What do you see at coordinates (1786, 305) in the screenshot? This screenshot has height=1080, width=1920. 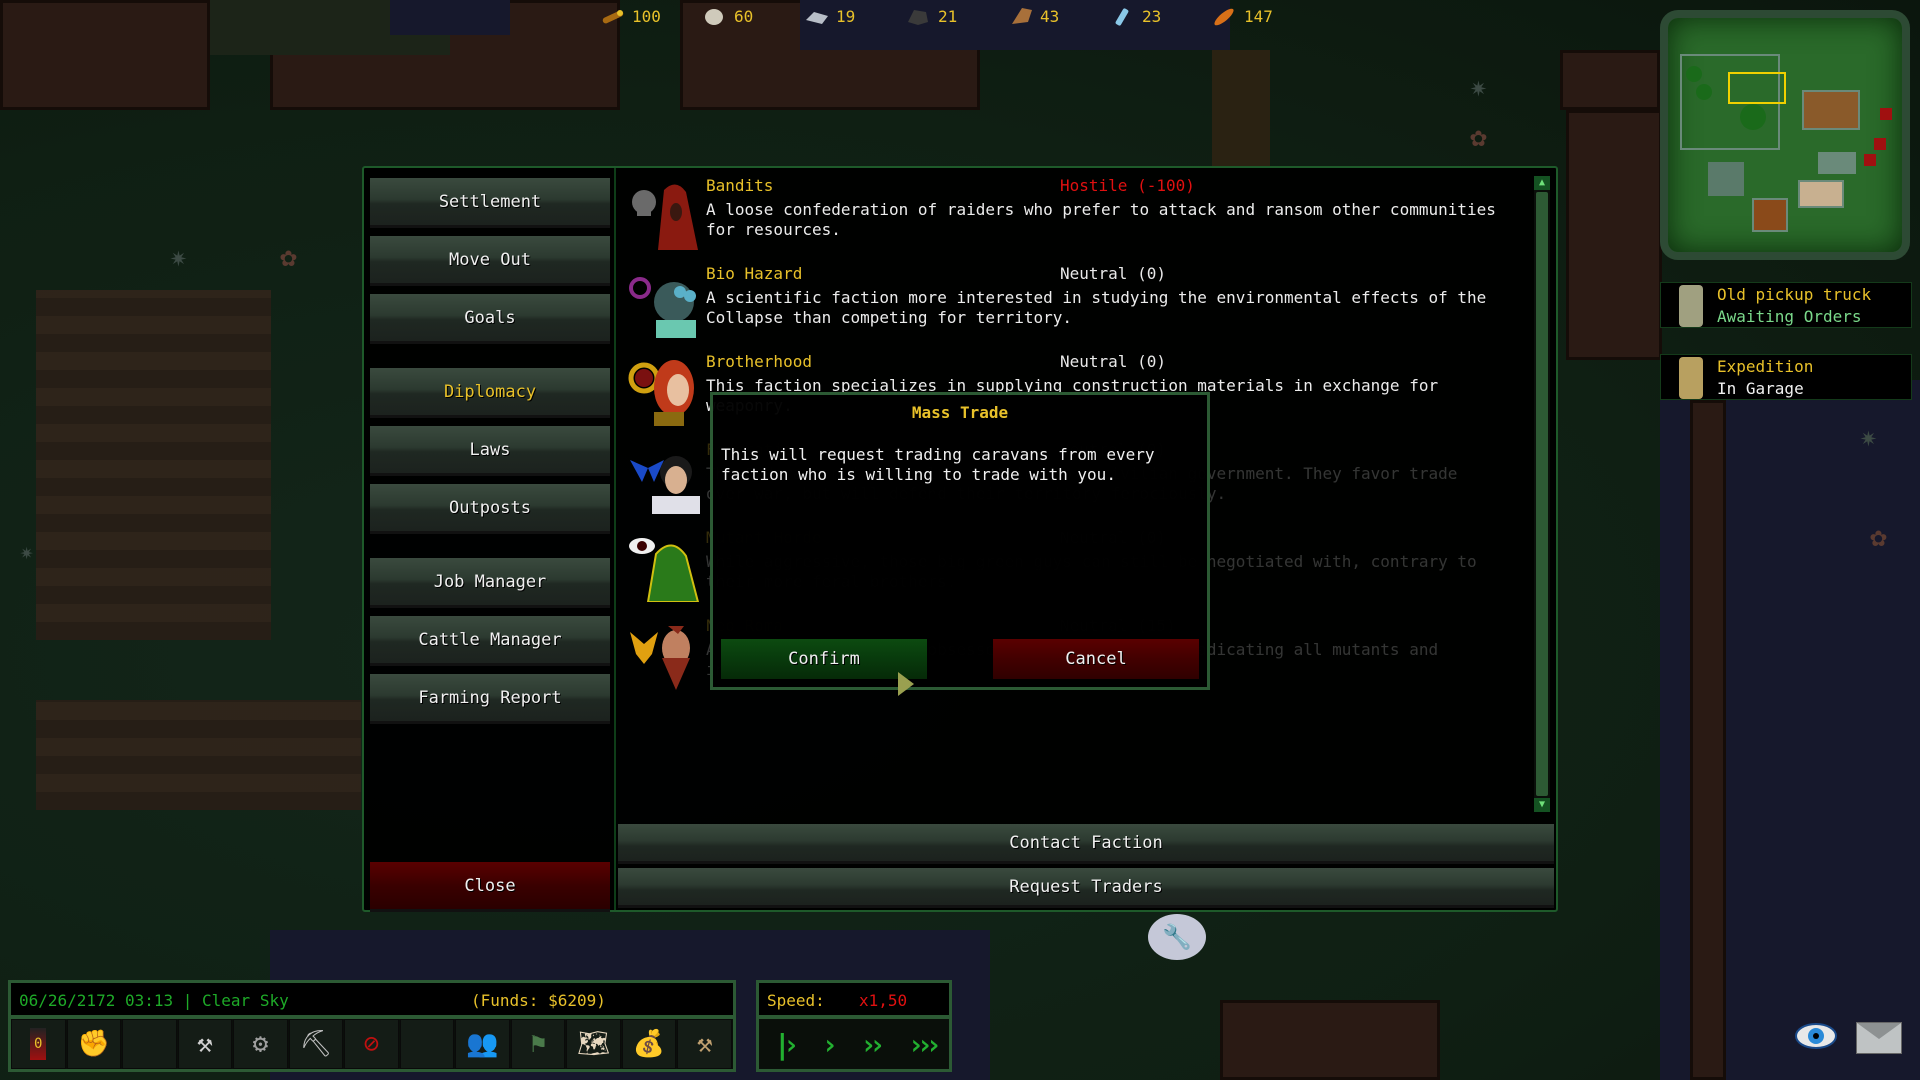 I see `vehicle-old-pickup-truck: Old pickup truck Awaiting Orders` at bounding box center [1786, 305].